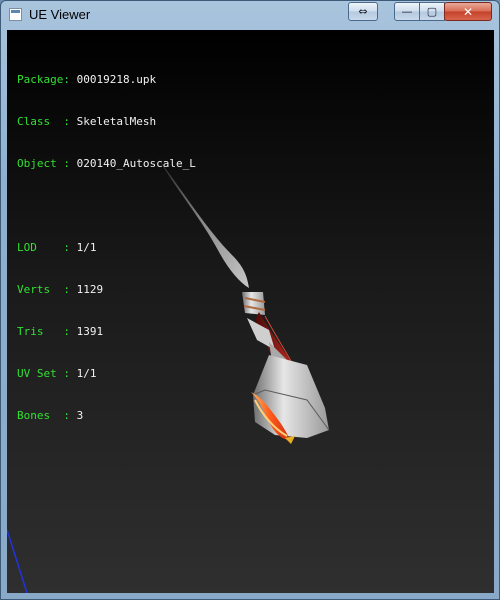  What do you see at coordinates (80, 415) in the screenshot?
I see `info-value: 3` at bounding box center [80, 415].